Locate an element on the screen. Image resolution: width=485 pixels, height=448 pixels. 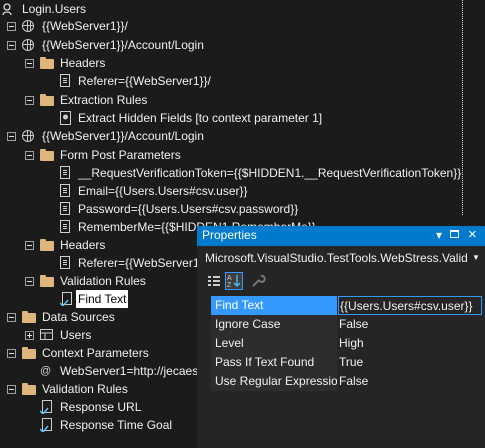
chevron-down-icon: ▼ is located at coordinates (476, 258).